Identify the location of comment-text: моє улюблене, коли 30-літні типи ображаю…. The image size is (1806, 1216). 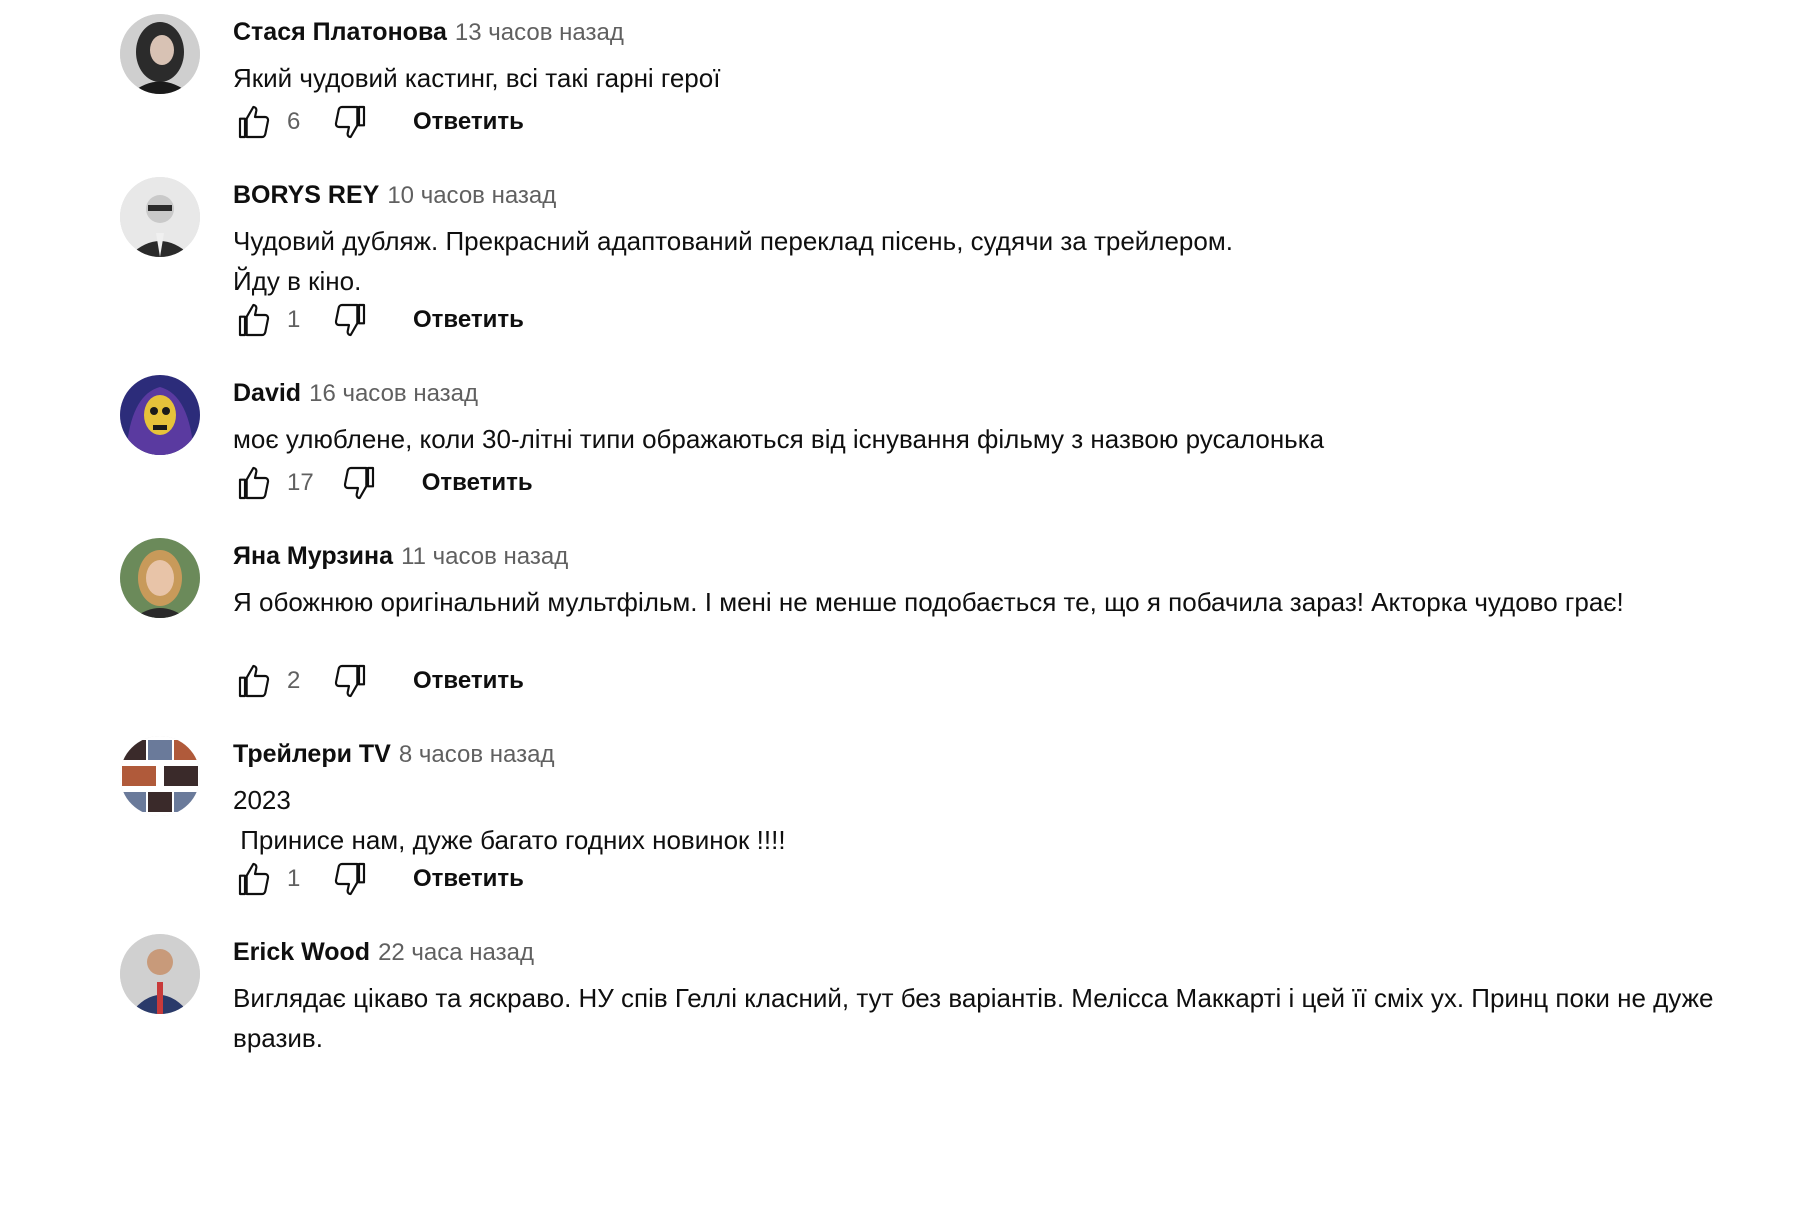
(779, 439).